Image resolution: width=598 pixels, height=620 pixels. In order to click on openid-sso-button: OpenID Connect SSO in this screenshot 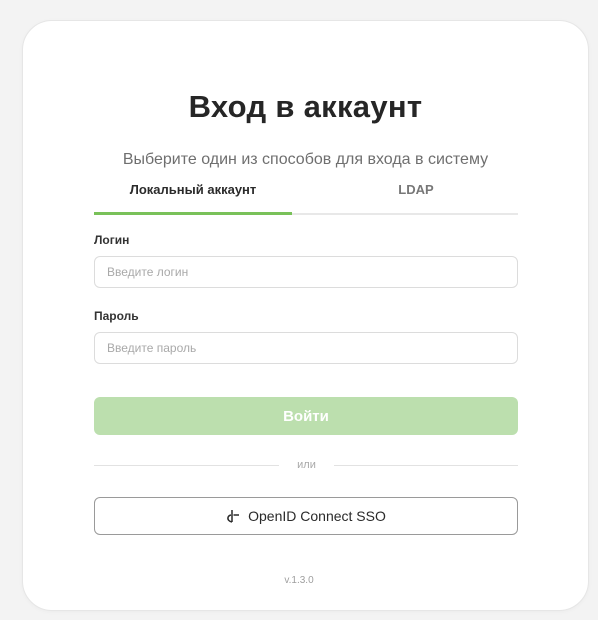, I will do `click(306, 516)`.